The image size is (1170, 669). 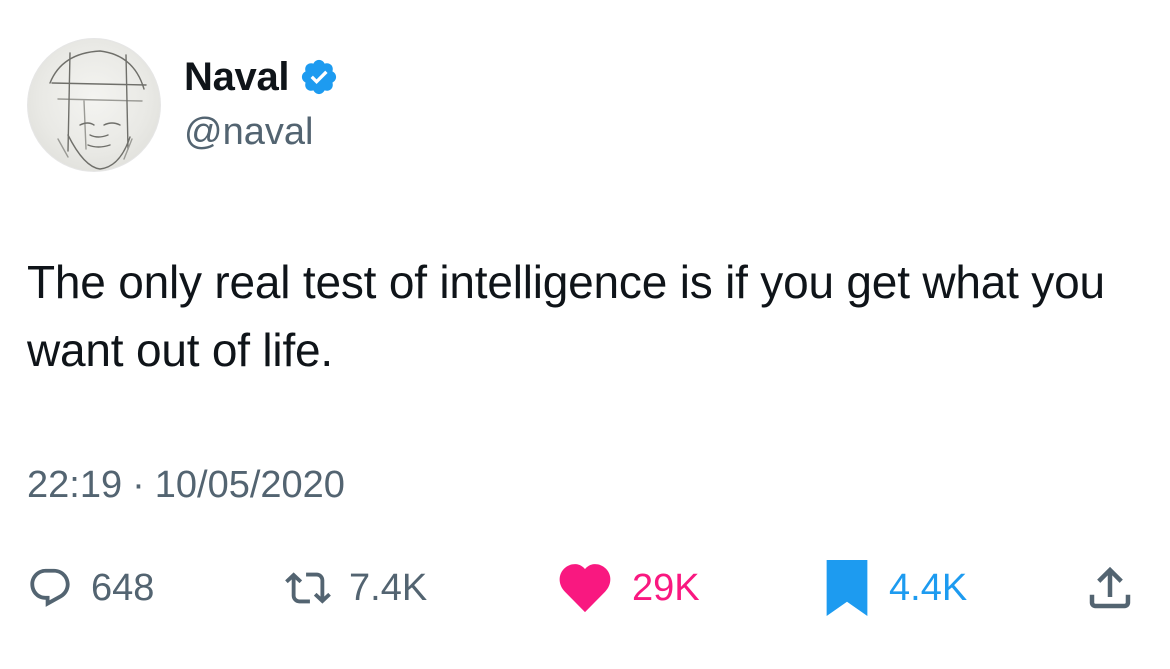 What do you see at coordinates (237, 77) in the screenshot?
I see `author-name: Naval` at bounding box center [237, 77].